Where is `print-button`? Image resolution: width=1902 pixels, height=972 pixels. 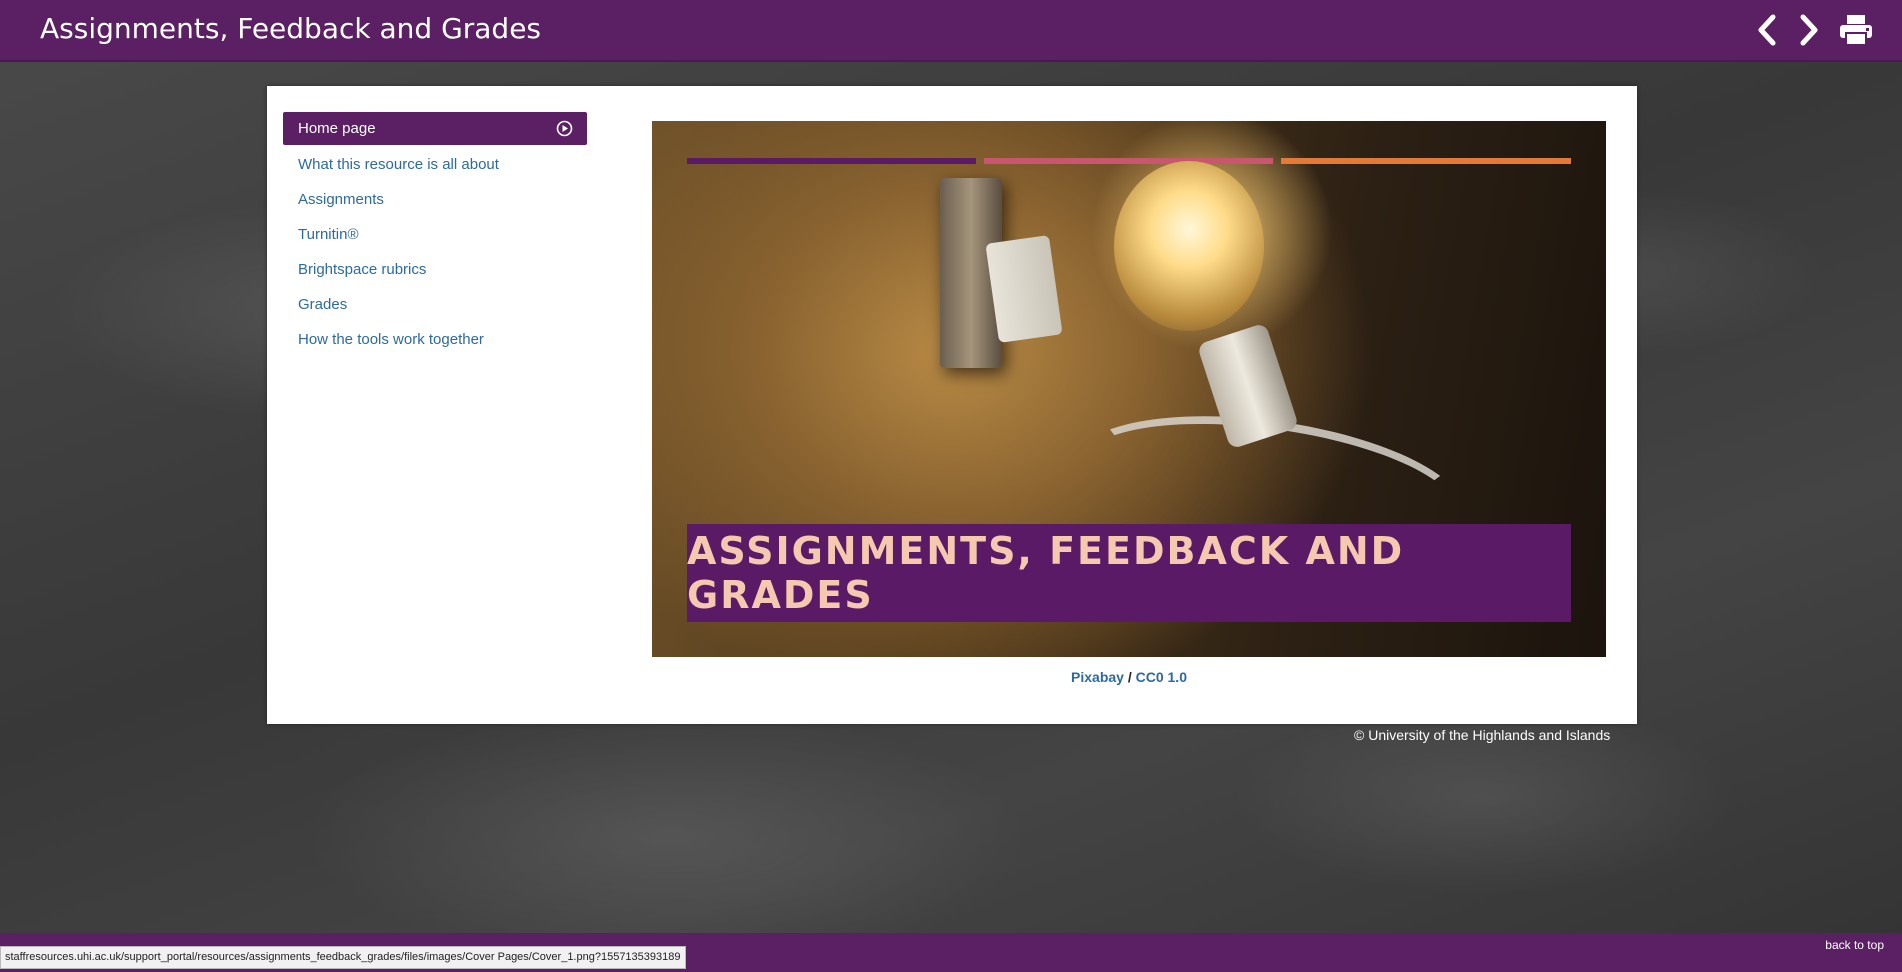 print-button is located at coordinates (1856, 30).